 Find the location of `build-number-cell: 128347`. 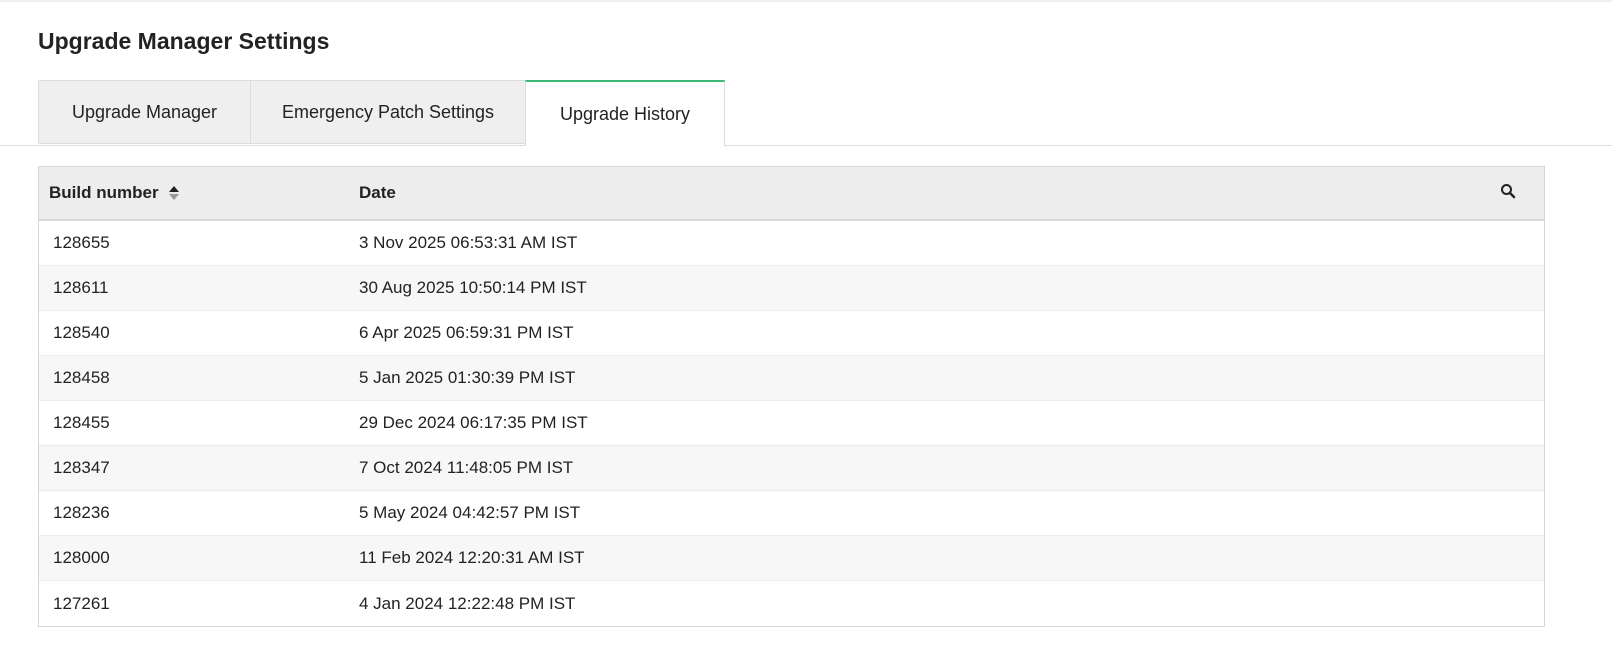

build-number-cell: 128347 is located at coordinates (81, 467).